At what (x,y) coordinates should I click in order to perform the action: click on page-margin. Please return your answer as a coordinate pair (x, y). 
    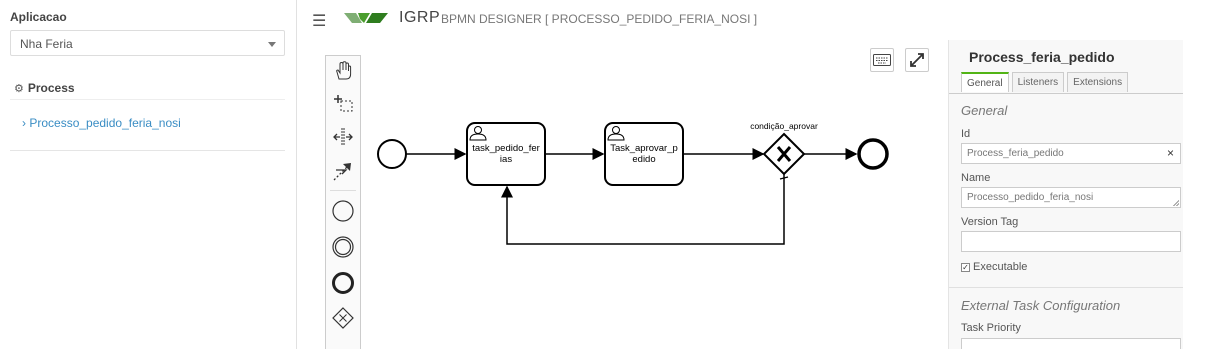
    Looking at the image, I should click on (1195, 174).